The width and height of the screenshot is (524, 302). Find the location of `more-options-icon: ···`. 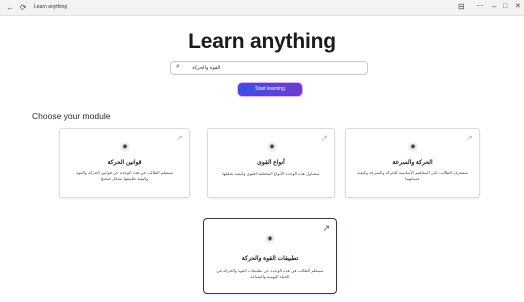

more-options-icon: ··· is located at coordinates (480, 6).